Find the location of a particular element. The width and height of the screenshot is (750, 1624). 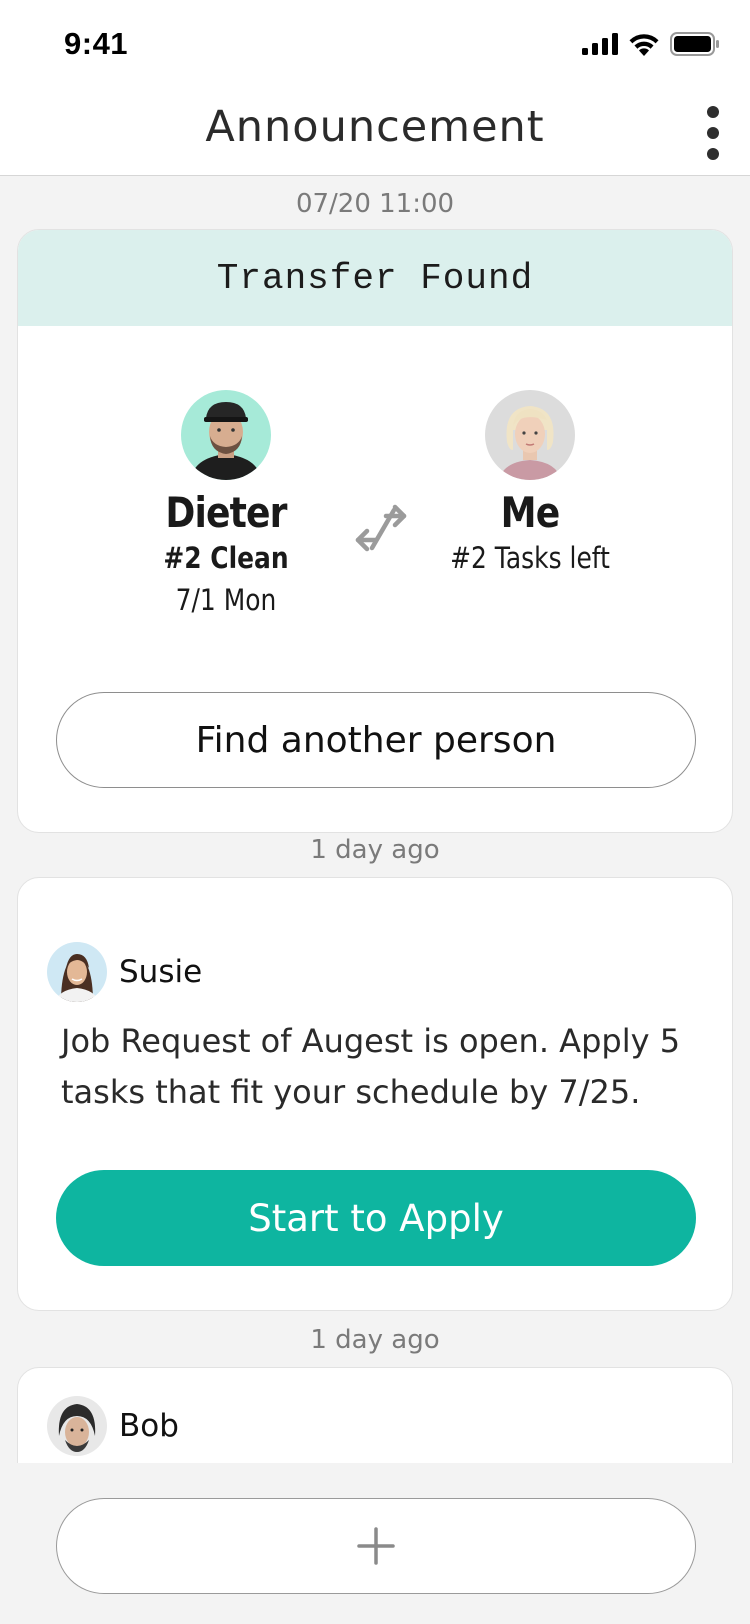

swap-arrows-icon is located at coordinates (381, 528).